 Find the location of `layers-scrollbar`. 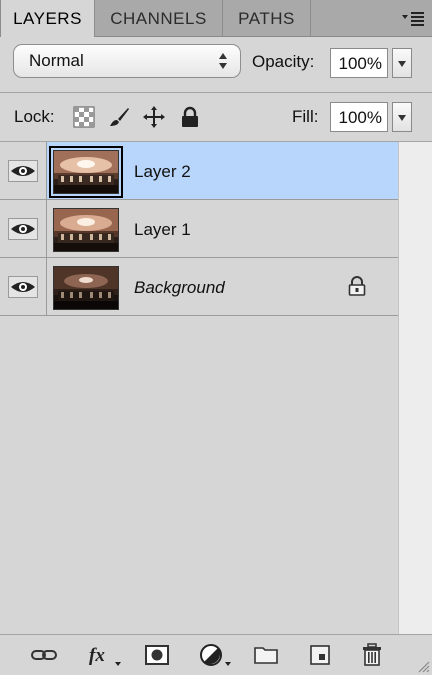

layers-scrollbar is located at coordinates (415, 388).